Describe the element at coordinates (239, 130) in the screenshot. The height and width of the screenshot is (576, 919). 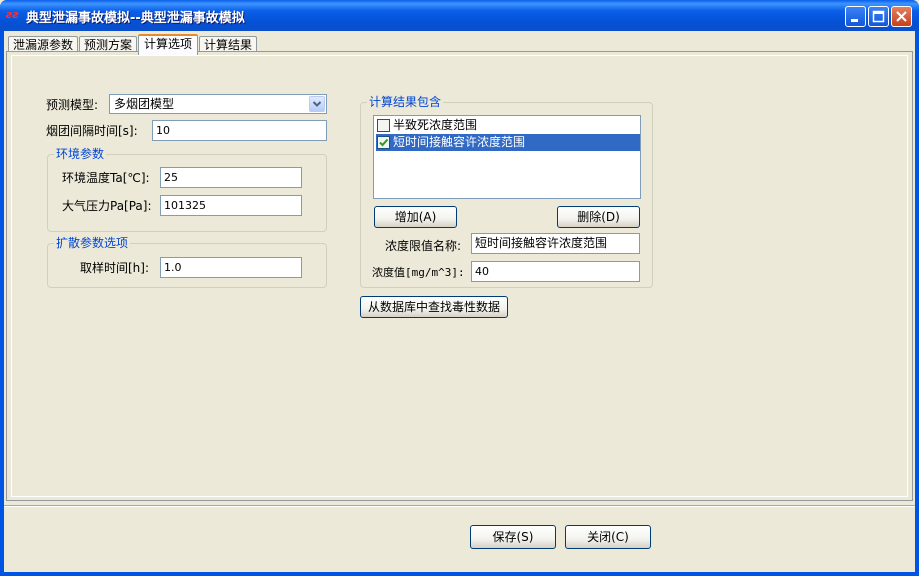
I see `interval-input: 10` at that location.